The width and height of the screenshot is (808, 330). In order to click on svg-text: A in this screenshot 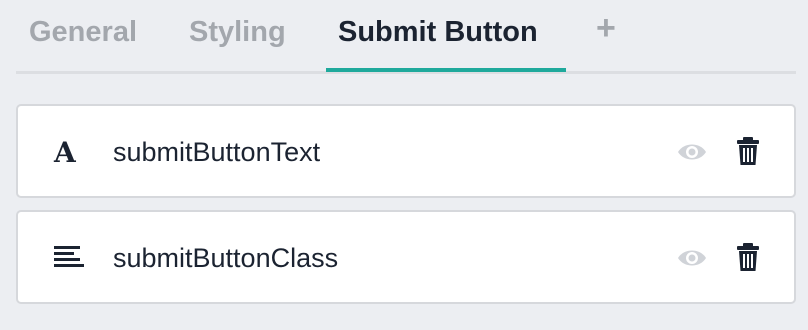, I will do `click(65, 151)`.